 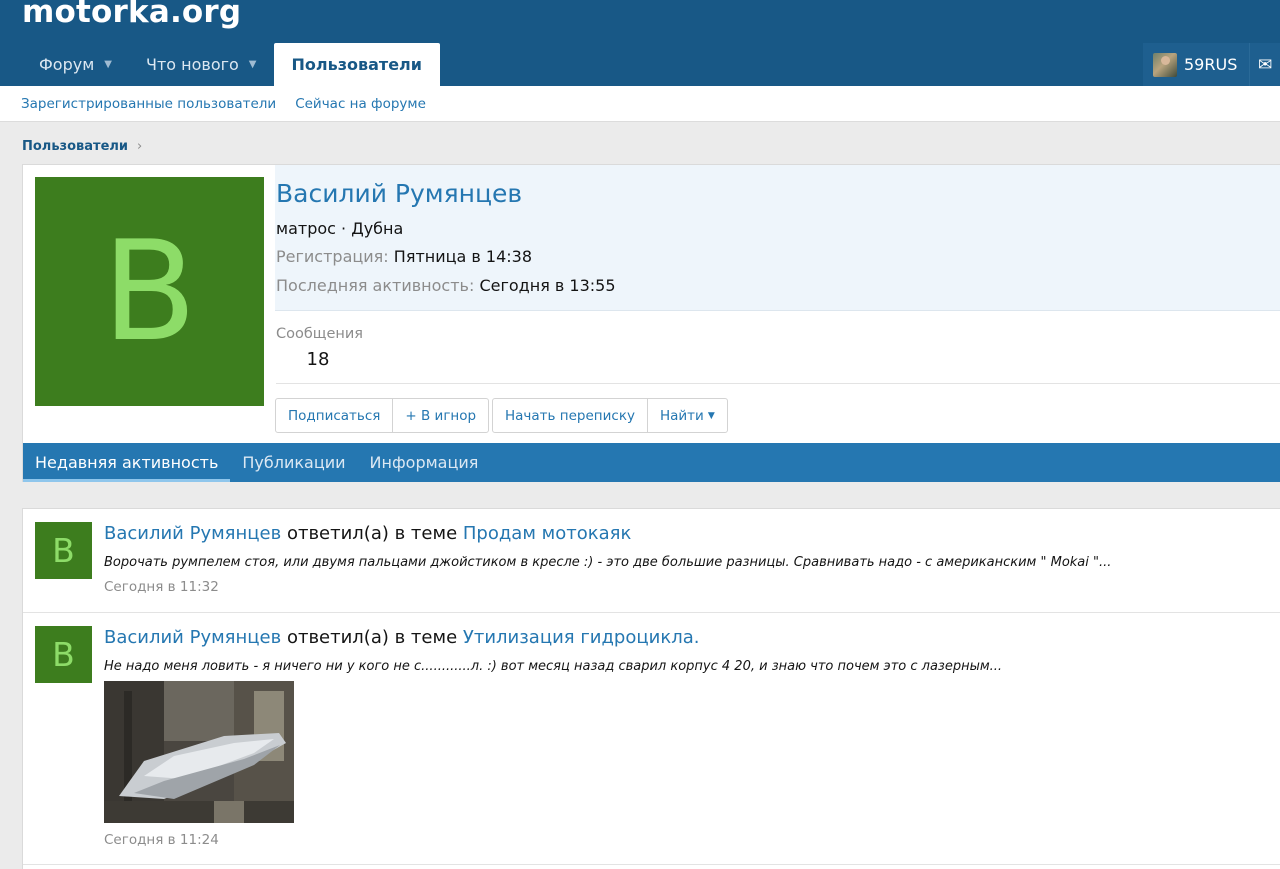 What do you see at coordinates (293, 462) in the screenshot?
I see `tab-postings: Публикации` at bounding box center [293, 462].